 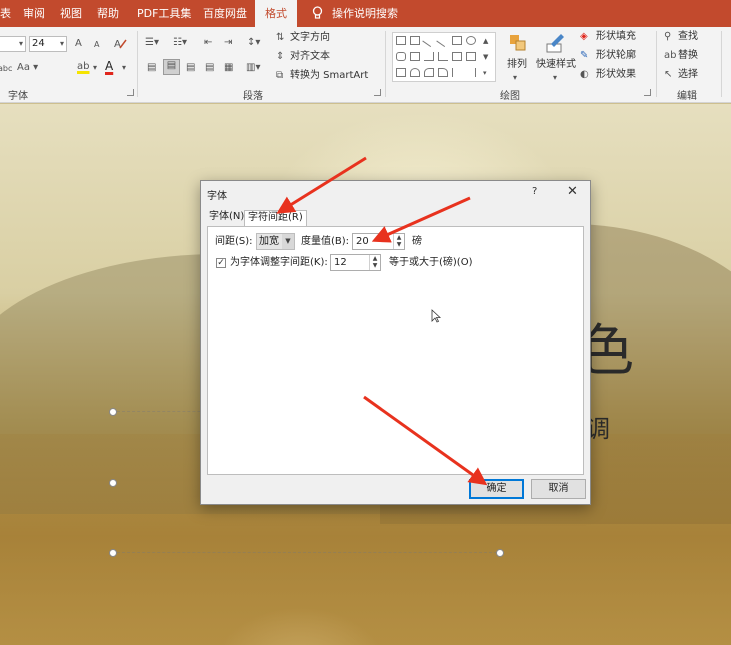 I want to click on justify-icon: ▤, so click(x=209, y=68).